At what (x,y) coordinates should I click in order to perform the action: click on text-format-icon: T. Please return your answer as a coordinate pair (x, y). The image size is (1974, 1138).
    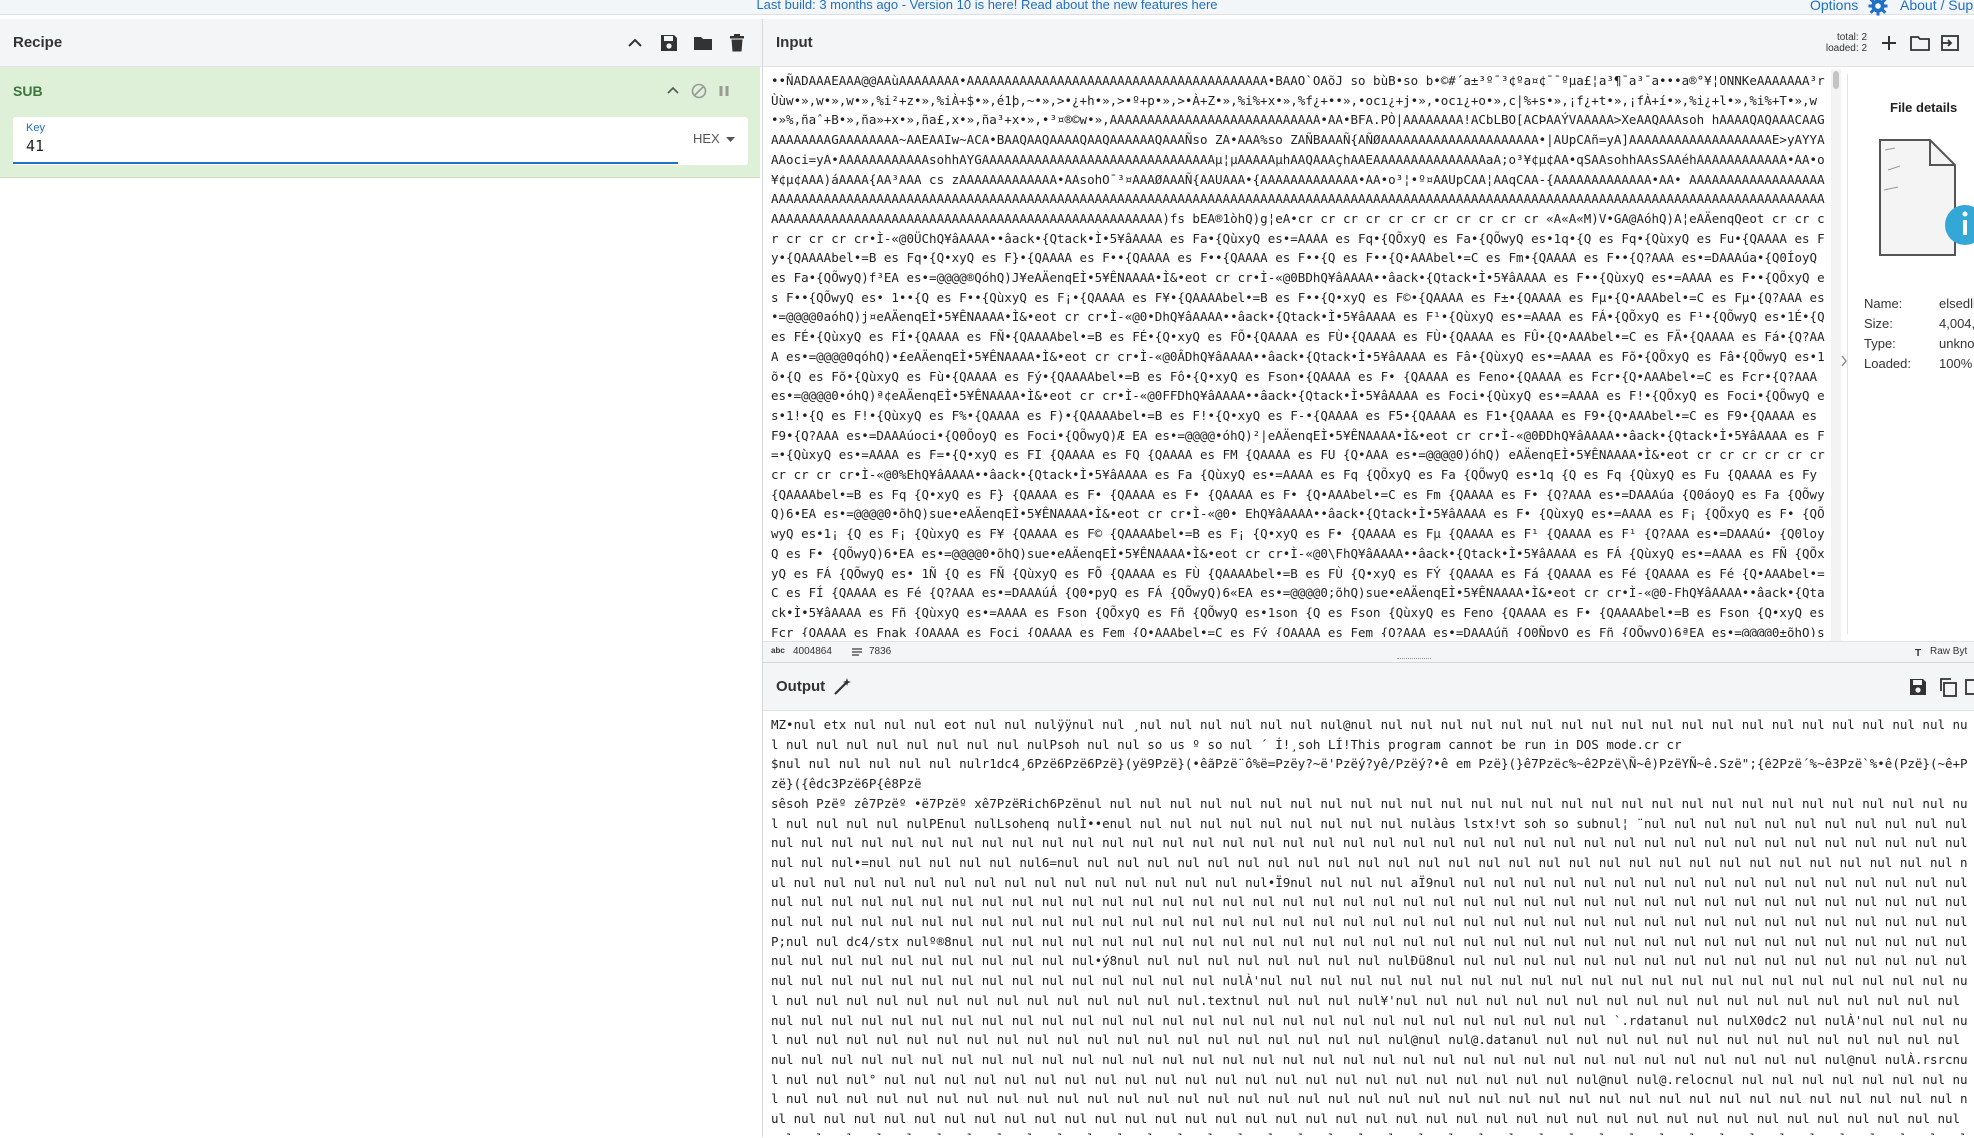
    Looking at the image, I should click on (1921, 652).